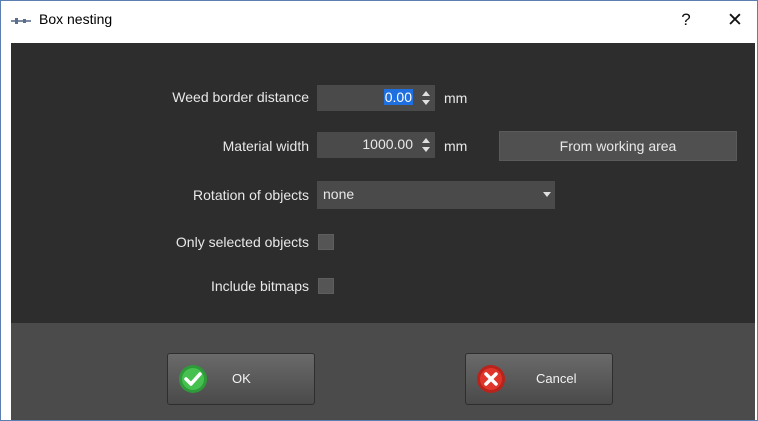 Image resolution: width=758 pixels, height=421 pixels. I want to click on weed-border-unit: mm, so click(456, 98).